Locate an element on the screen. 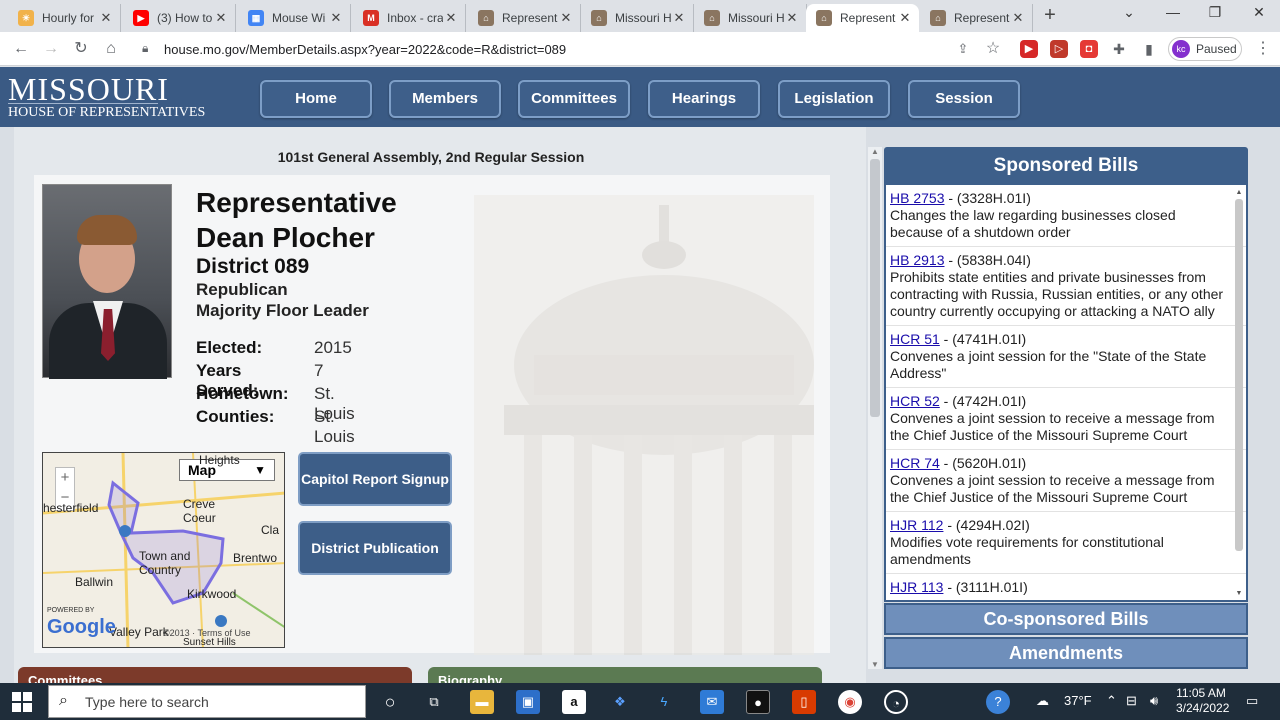 The height and width of the screenshot is (720, 1280). recorder-icon: ◔ is located at coordinates (896, 702).